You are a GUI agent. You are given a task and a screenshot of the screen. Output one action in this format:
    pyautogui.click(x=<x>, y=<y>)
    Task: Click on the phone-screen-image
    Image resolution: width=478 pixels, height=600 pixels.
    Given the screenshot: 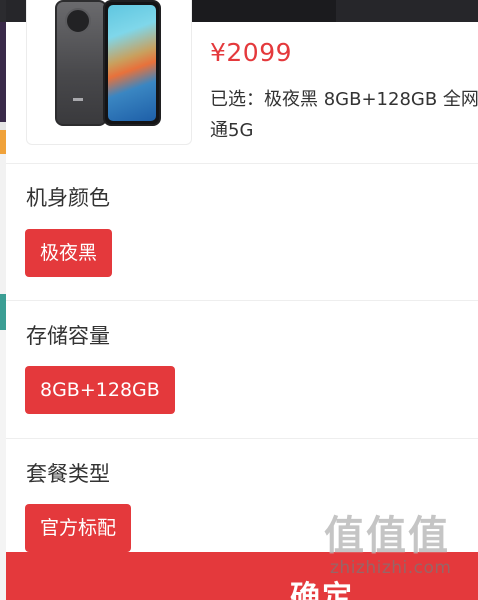 What is the action you would take?
    pyautogui.click(x=132, y=63)
    